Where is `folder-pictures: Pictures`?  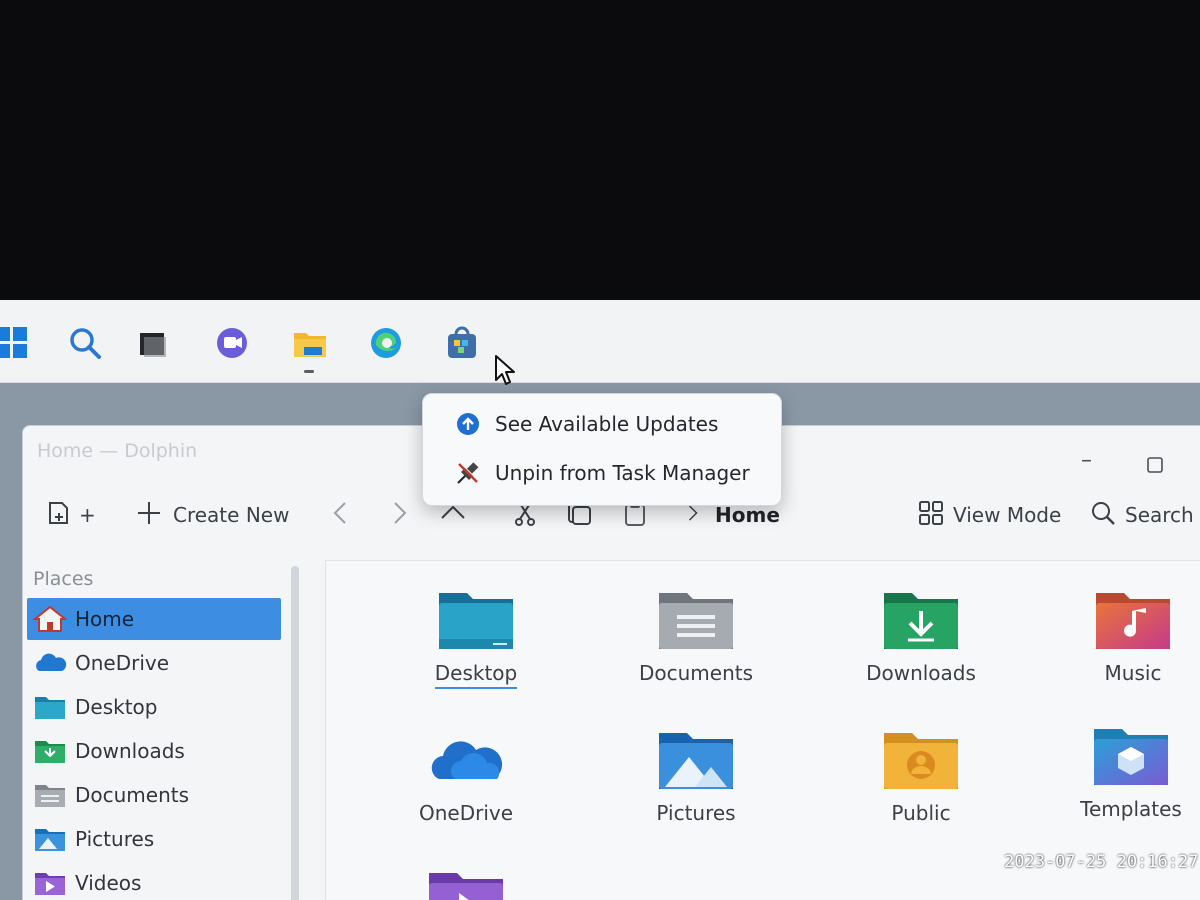
folder-pictures: Pictures is located at coordinates (696, 776).